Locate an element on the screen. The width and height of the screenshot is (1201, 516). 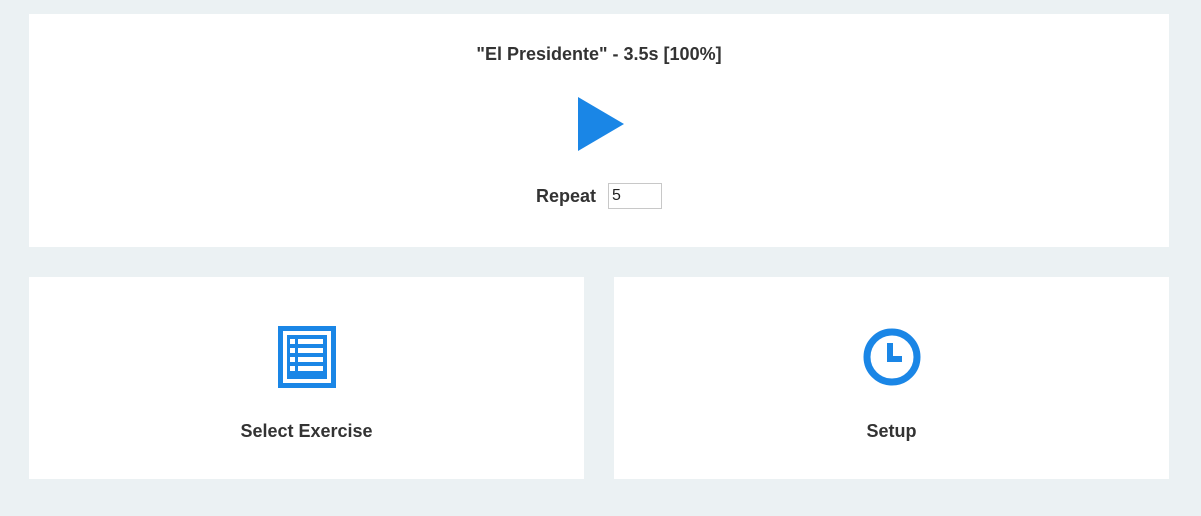
play-icon is located at coordinates (601, 124).